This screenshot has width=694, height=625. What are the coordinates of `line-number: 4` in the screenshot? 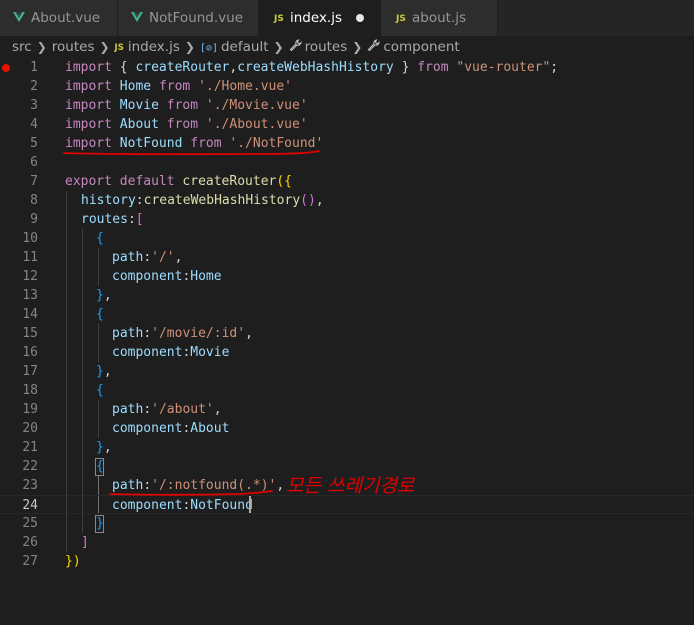 It's located at (34, 124).